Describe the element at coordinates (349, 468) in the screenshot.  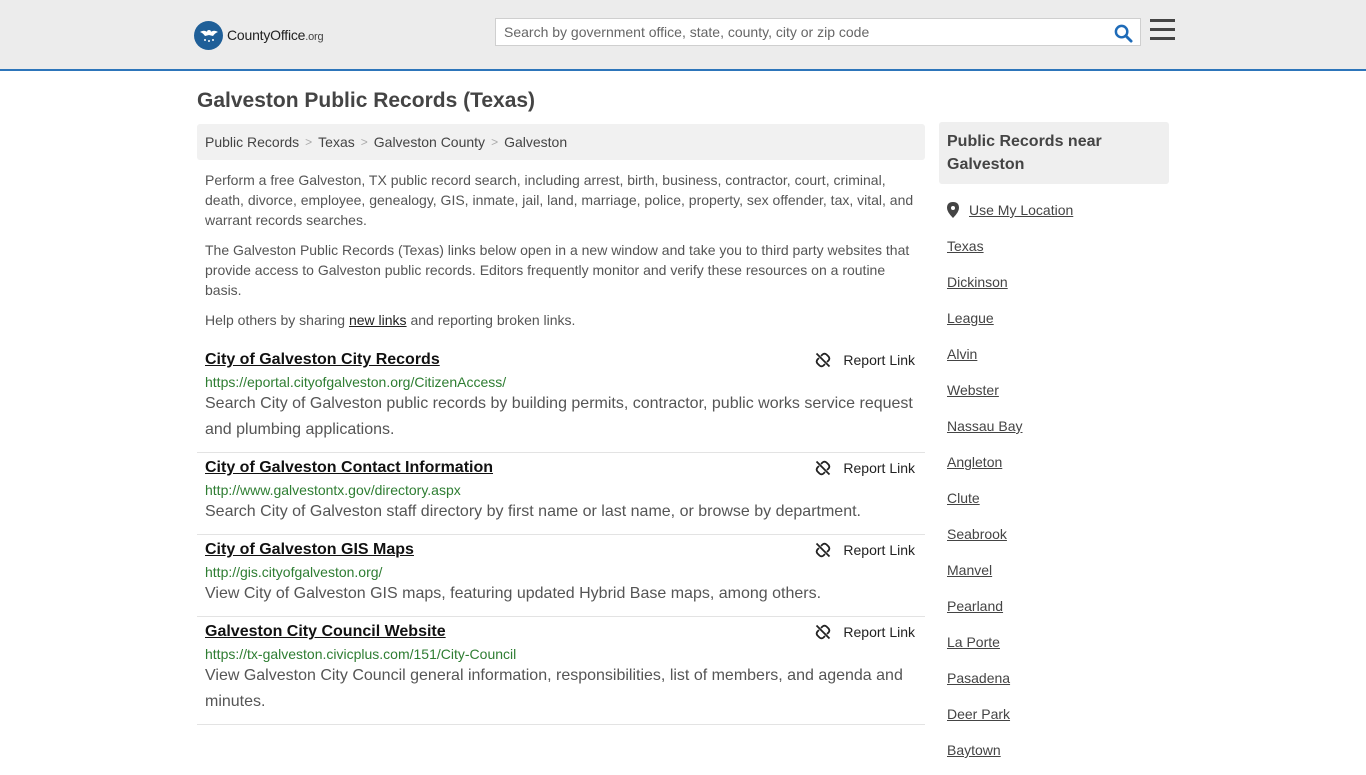
I see `record-title-link: City of Galveston Contact Information` at that location.